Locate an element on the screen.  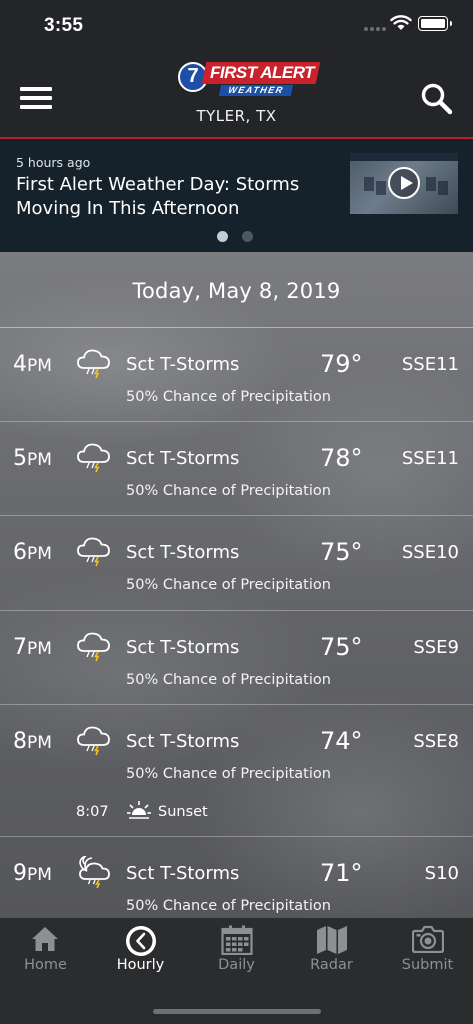
tab-hourly: Hourly is located at coordinates (140, 948).